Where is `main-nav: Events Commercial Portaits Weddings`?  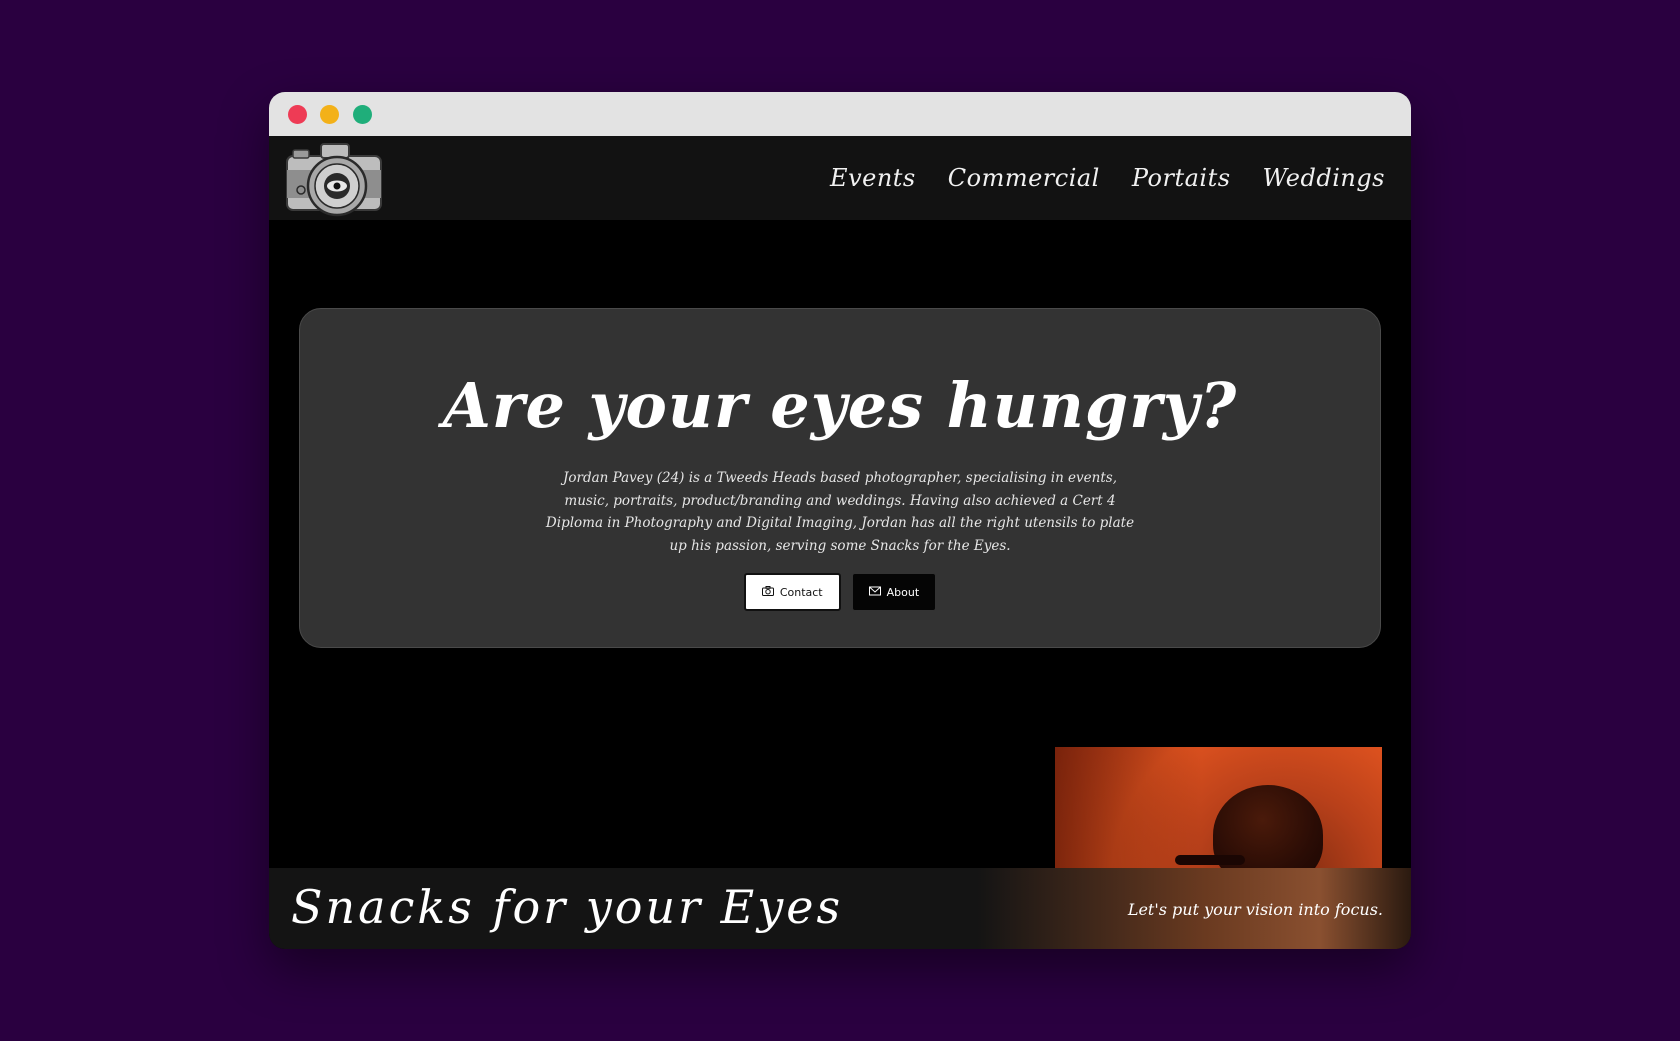
main-nav: Events Commercial Portaits Weddings is located at coordinates (1107, 178).